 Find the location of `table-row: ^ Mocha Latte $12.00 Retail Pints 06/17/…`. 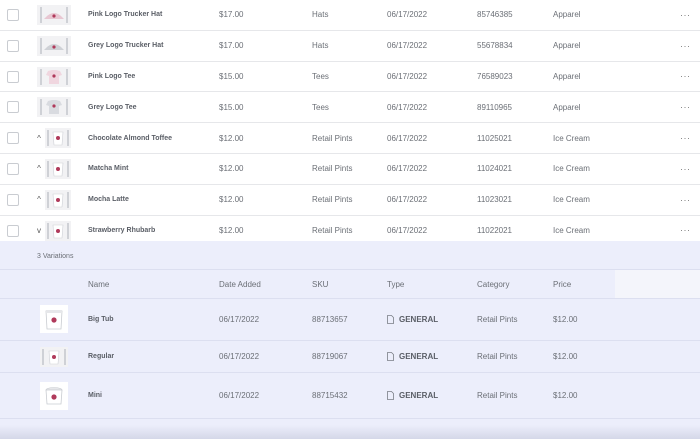

table-row: ^ Mocha Latte $12.00 Retail Pints 06/17/… is located at coordinates (350, 200).